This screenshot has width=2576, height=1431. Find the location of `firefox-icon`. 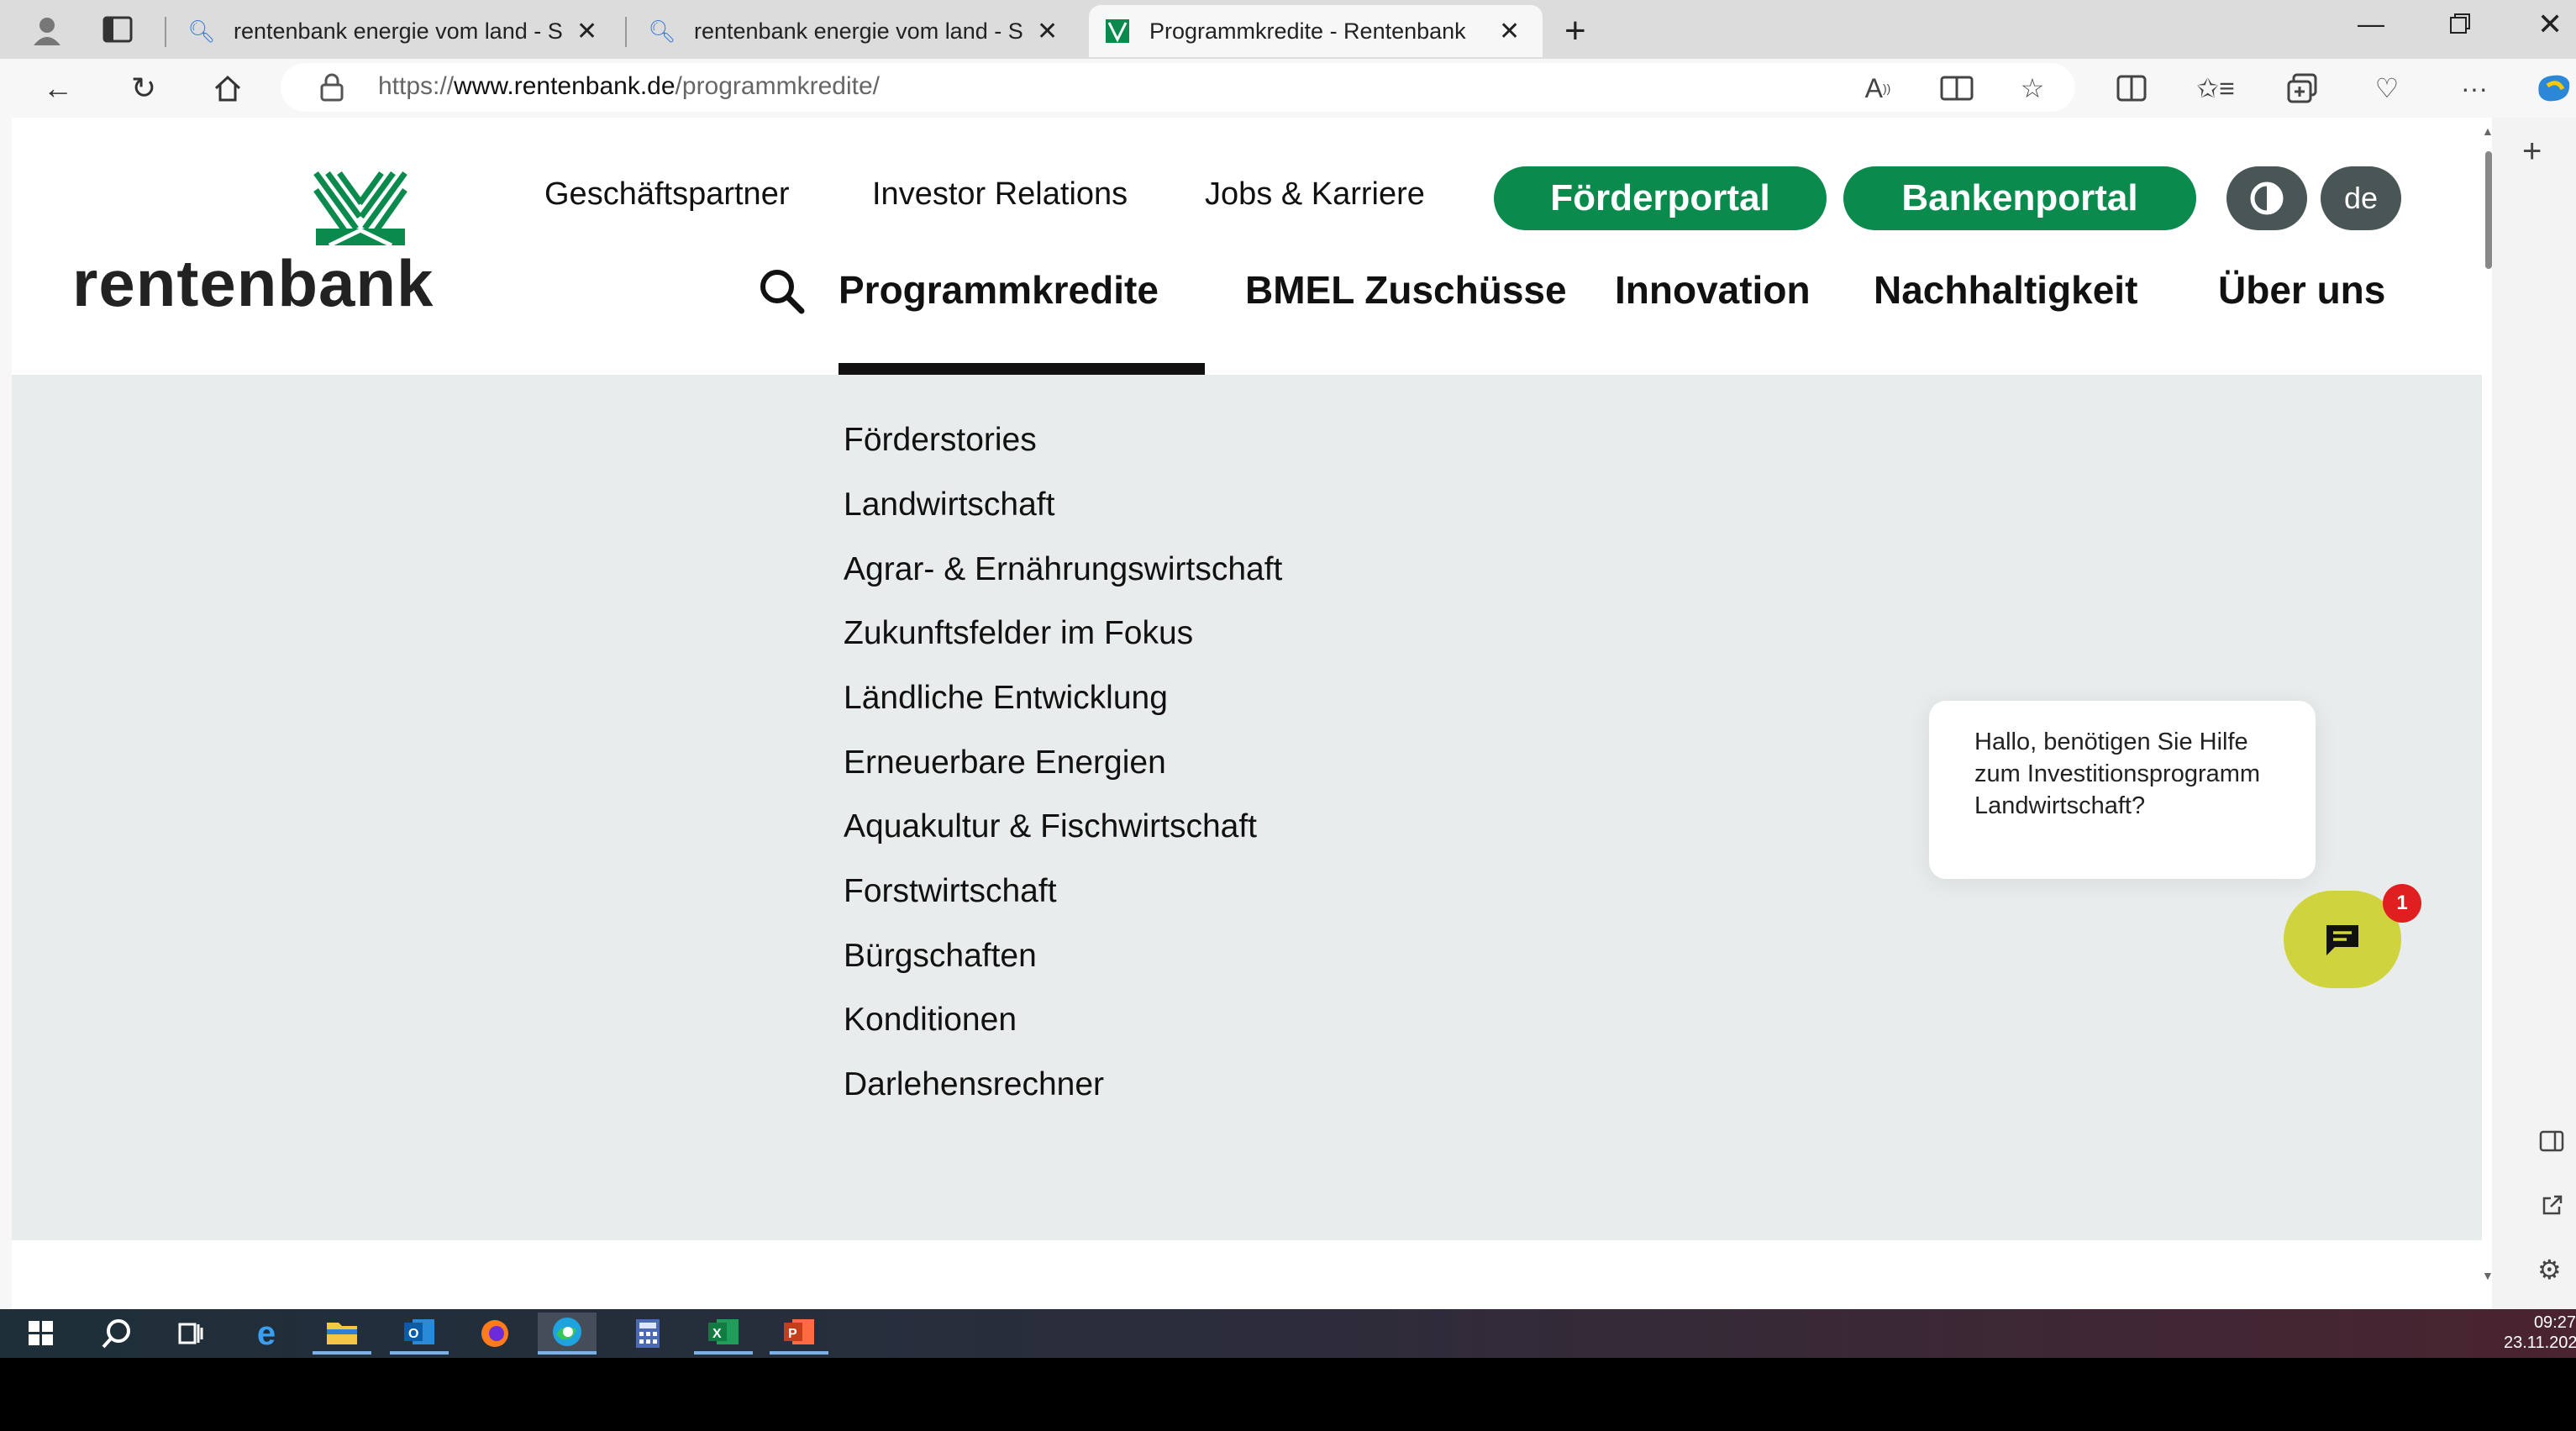

firefox-icon is located at coordinates (494, 1334).